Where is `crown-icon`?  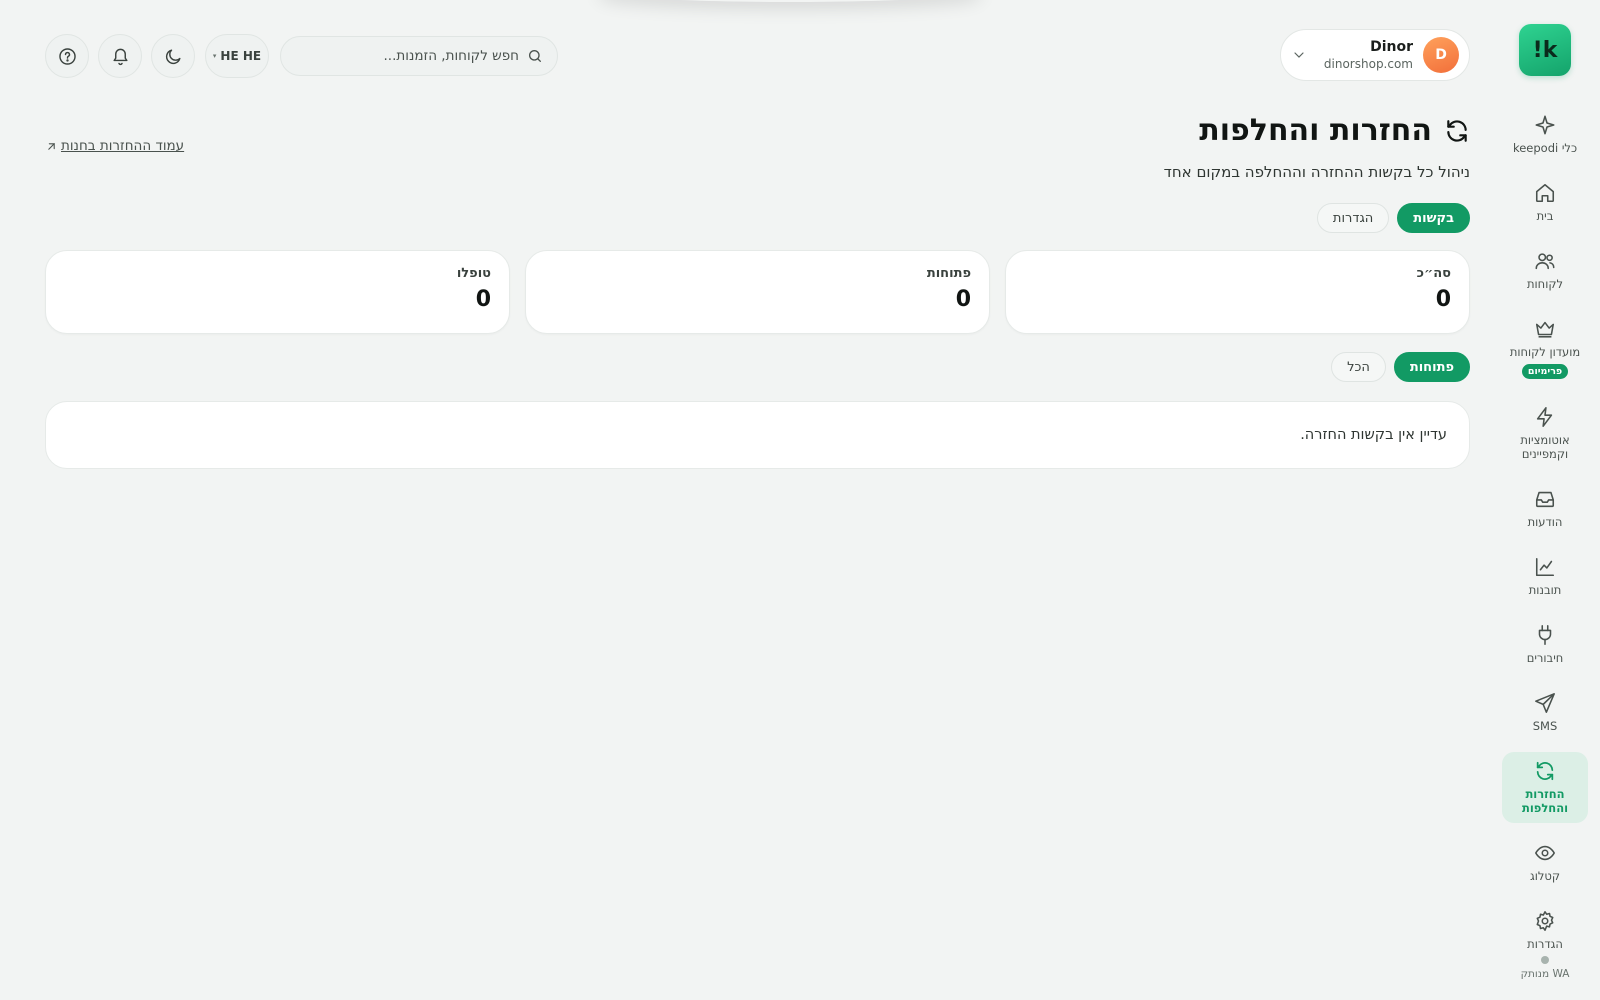 crown-icon is located at coordinates (1545, 329).